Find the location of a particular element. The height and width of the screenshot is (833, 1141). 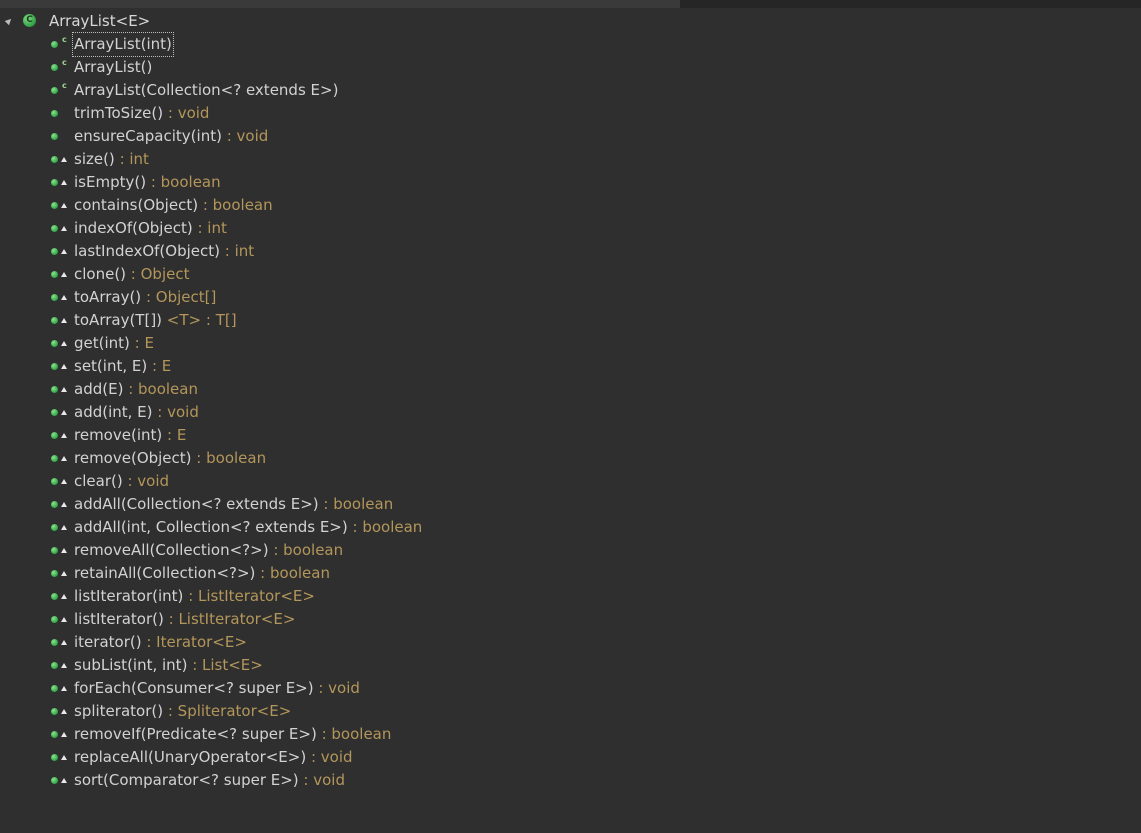

member-name: clone() is located at coordinates (100, 274).